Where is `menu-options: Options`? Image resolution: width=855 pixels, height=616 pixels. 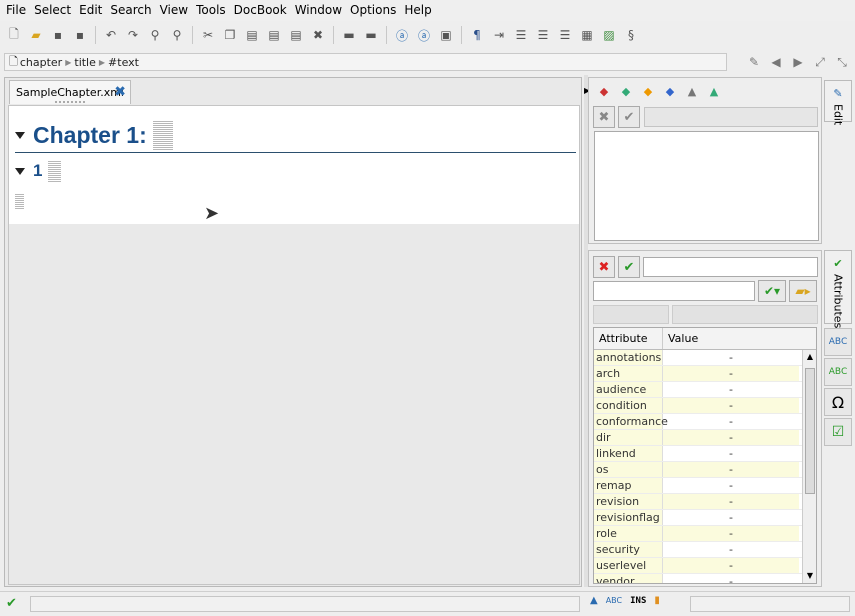 menu-options: Options is located at coordinates (373, 10).